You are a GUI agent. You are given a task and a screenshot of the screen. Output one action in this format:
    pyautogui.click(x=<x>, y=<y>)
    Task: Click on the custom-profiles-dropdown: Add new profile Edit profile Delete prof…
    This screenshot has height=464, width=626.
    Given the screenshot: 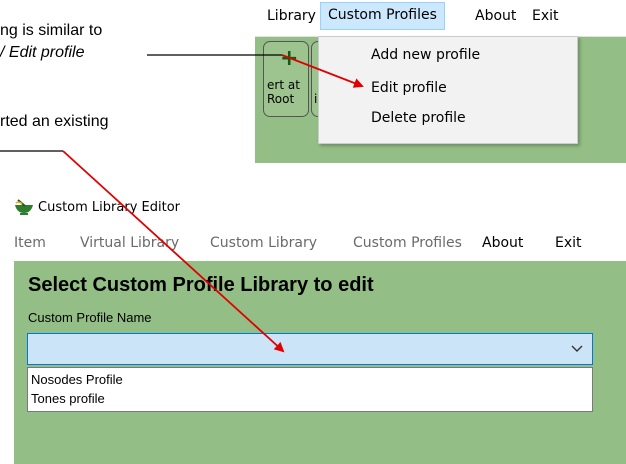 What is the action you would take?
    pyautogui.click(x=448, y=90)
    